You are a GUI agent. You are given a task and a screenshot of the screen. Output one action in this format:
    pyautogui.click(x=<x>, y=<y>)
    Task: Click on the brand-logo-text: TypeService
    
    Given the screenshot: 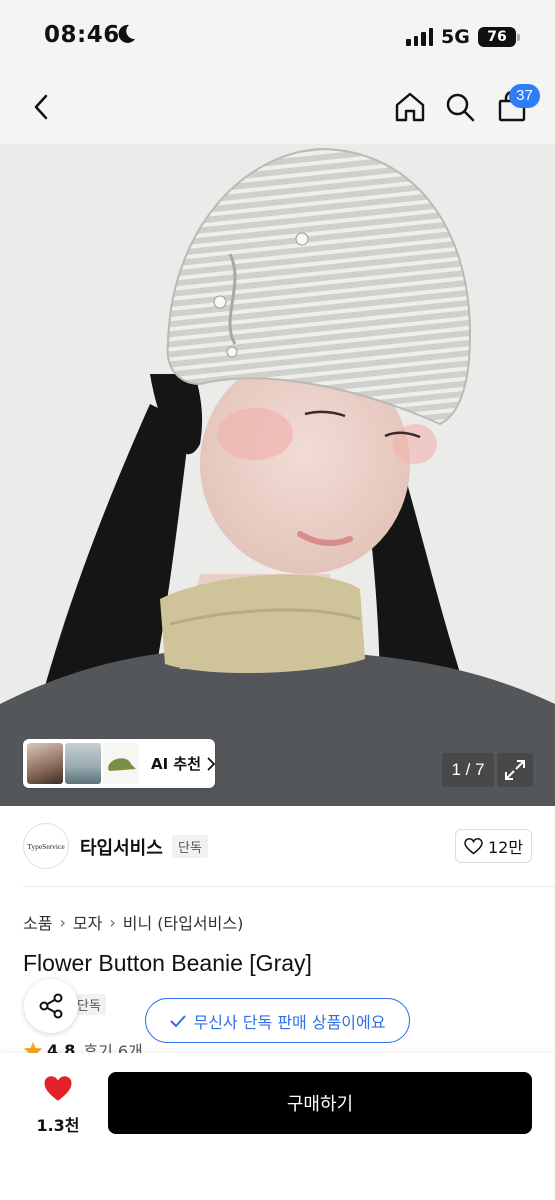 What is the action you would take?
    pyautogui.click(x=46, y=846)
    